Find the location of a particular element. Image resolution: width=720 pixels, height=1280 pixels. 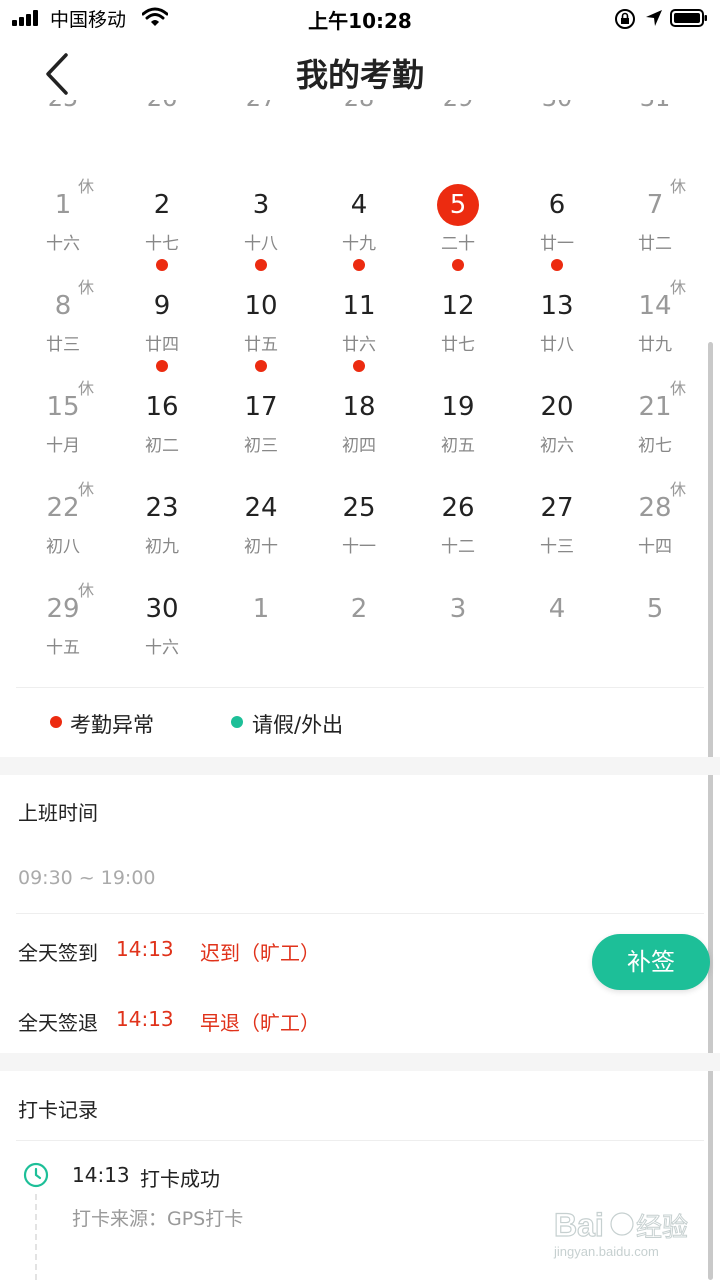

calendar-day-cell: 5 is located at coordinates (655, 639).